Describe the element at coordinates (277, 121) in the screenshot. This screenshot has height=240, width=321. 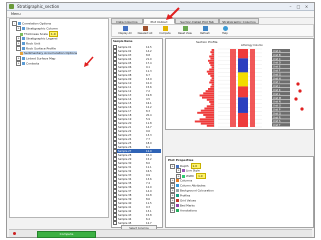
I see `unit-label: Unit S` at that location.